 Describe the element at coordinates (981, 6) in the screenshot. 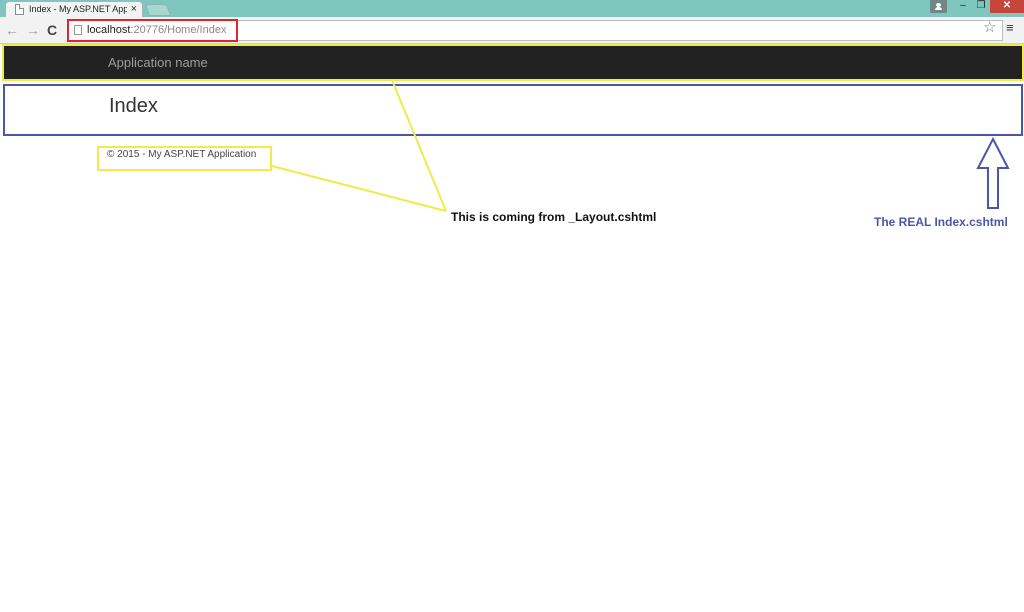

I see `maximize-button: ❐` at that location.